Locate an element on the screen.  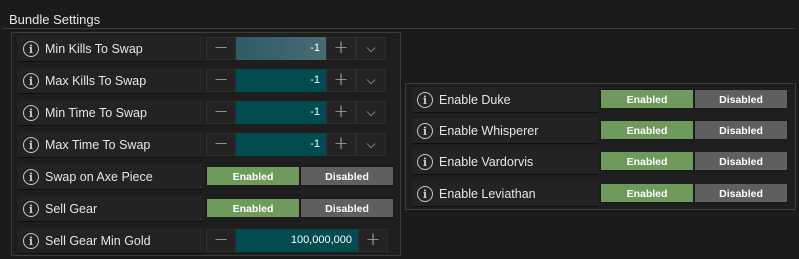
setting-label: Swap on Axe Piece is located at coordinates (99, 177).